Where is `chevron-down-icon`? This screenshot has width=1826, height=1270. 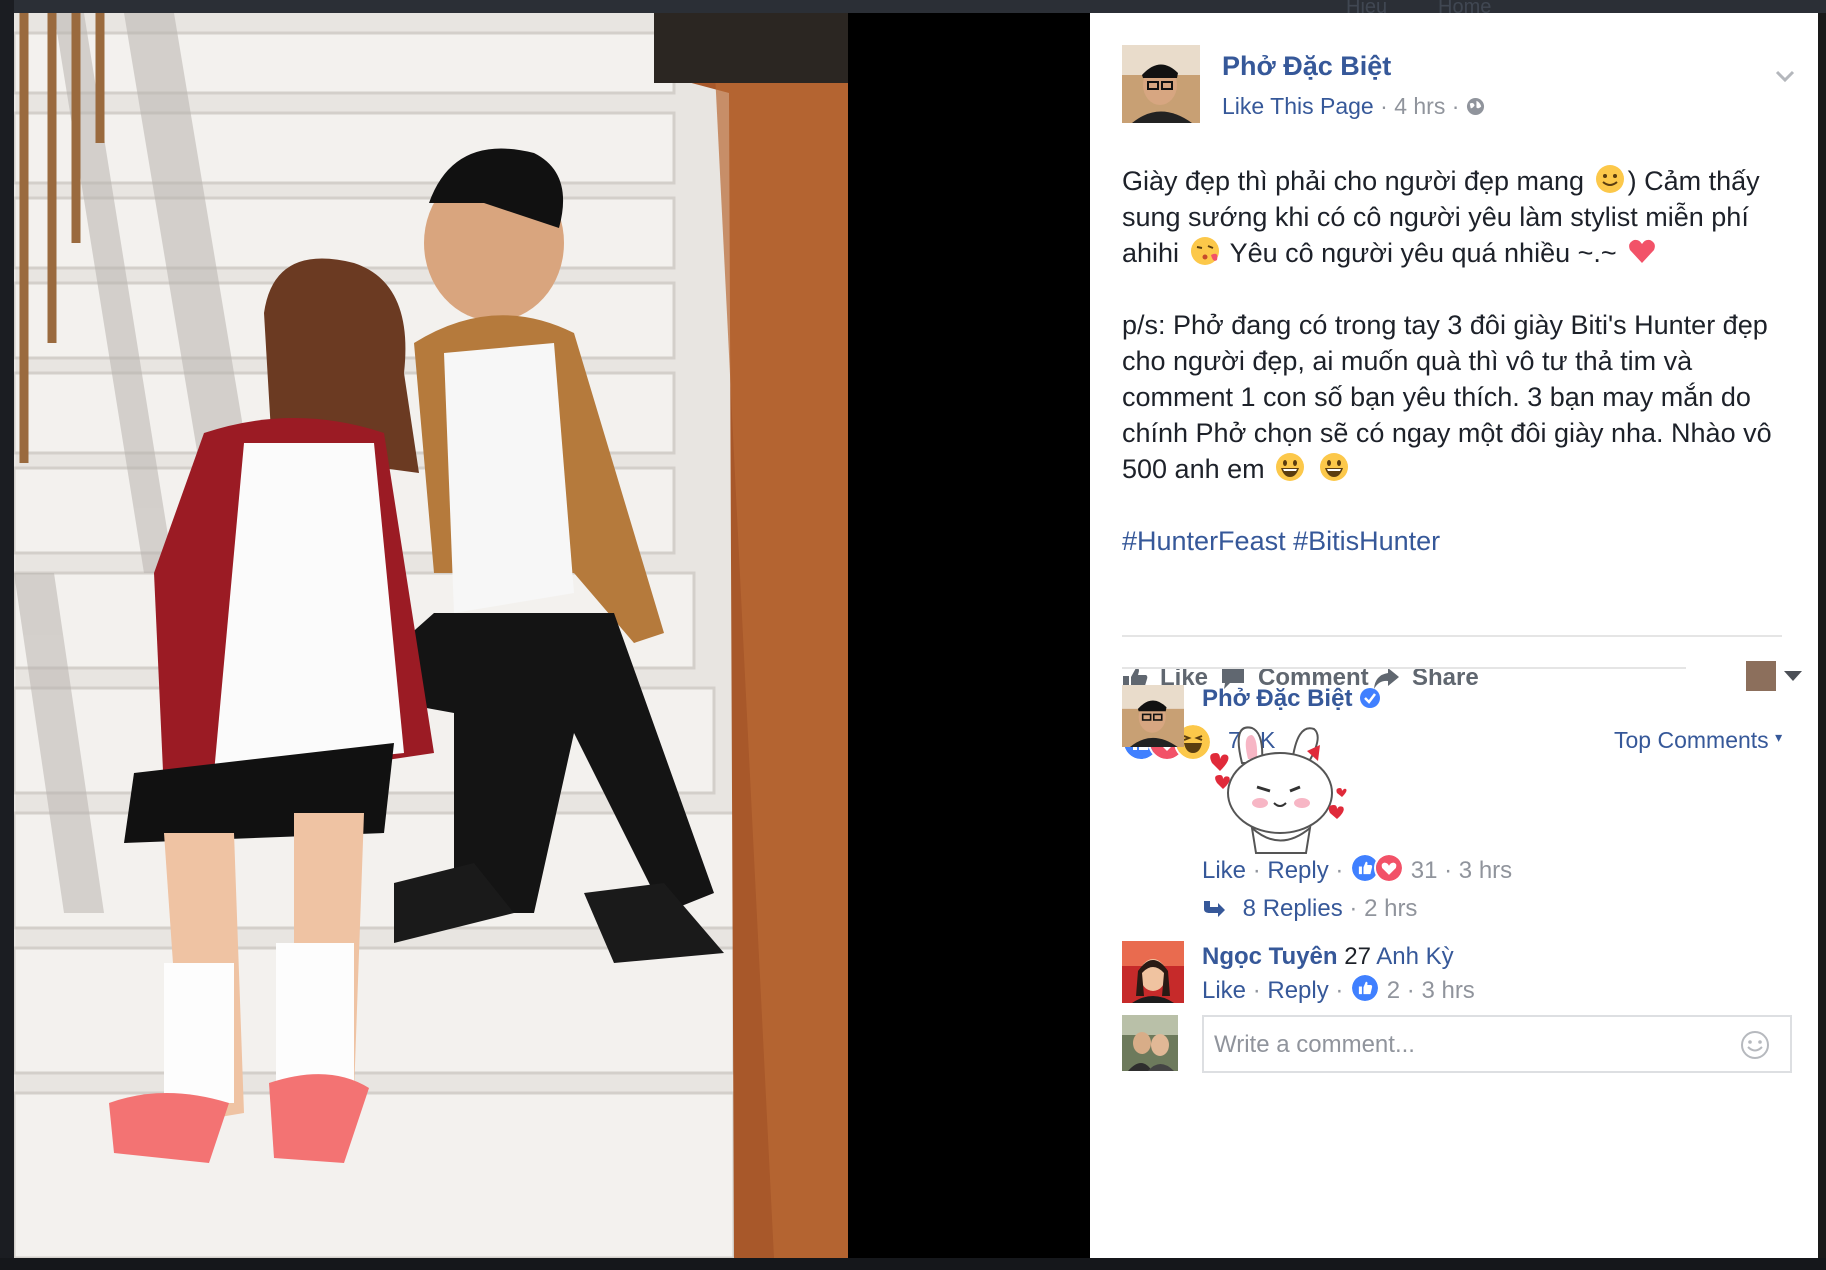 chevron-down-icon is located at coordinates (1785, 76).